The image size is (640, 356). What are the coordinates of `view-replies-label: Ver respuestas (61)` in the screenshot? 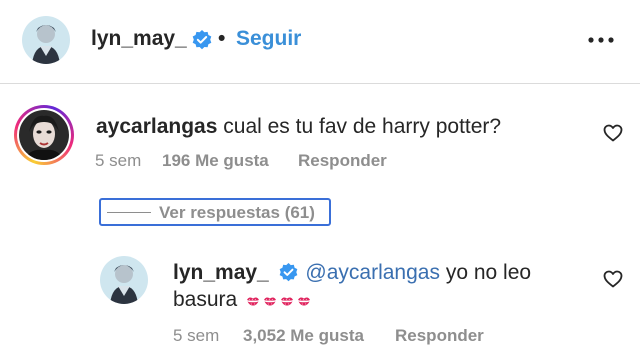 It's located at (237, 212).